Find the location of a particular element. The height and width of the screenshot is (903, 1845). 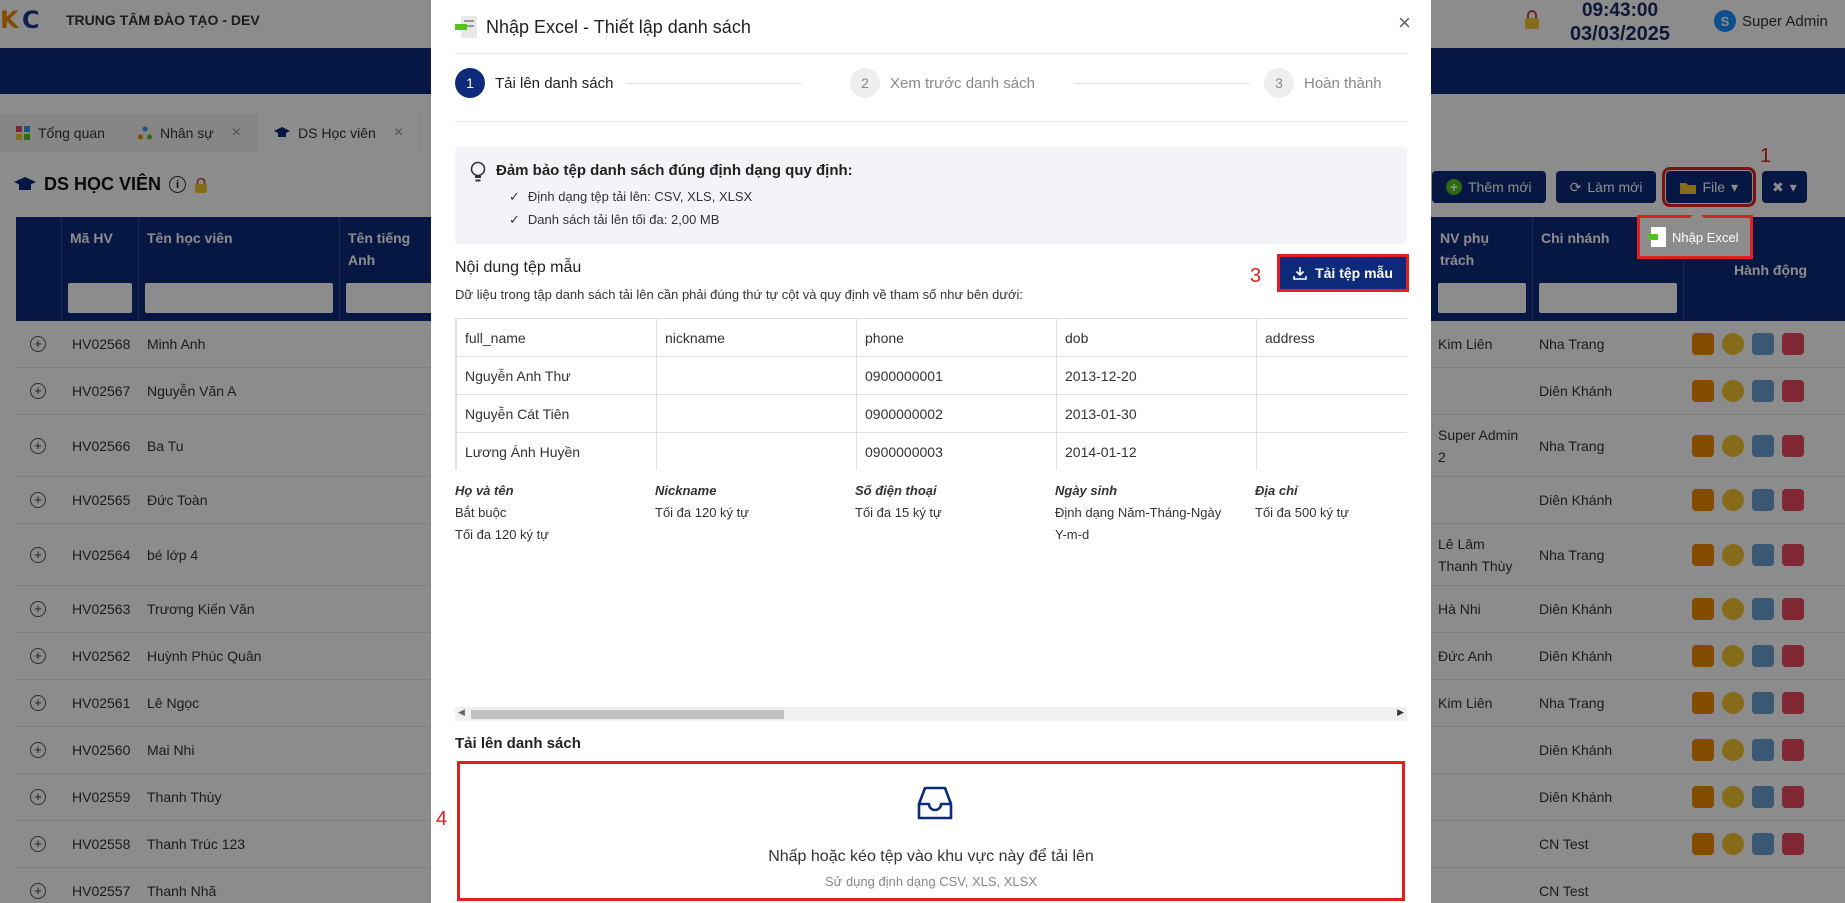

cell: 0900000002 is located at coordinates (956, 413).